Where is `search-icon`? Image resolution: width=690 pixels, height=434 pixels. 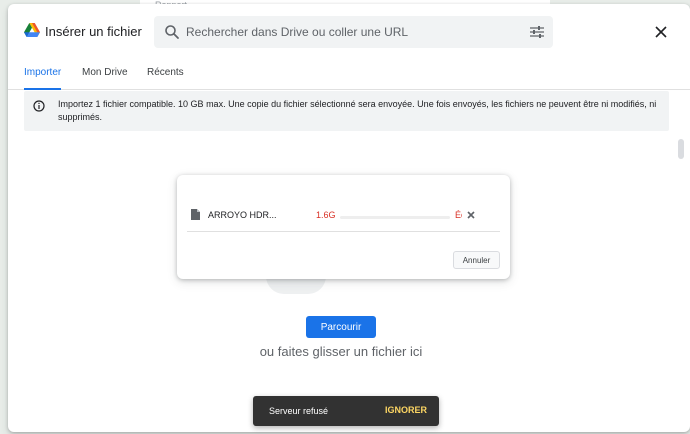
search-icon is located at coordinates (172, 32).